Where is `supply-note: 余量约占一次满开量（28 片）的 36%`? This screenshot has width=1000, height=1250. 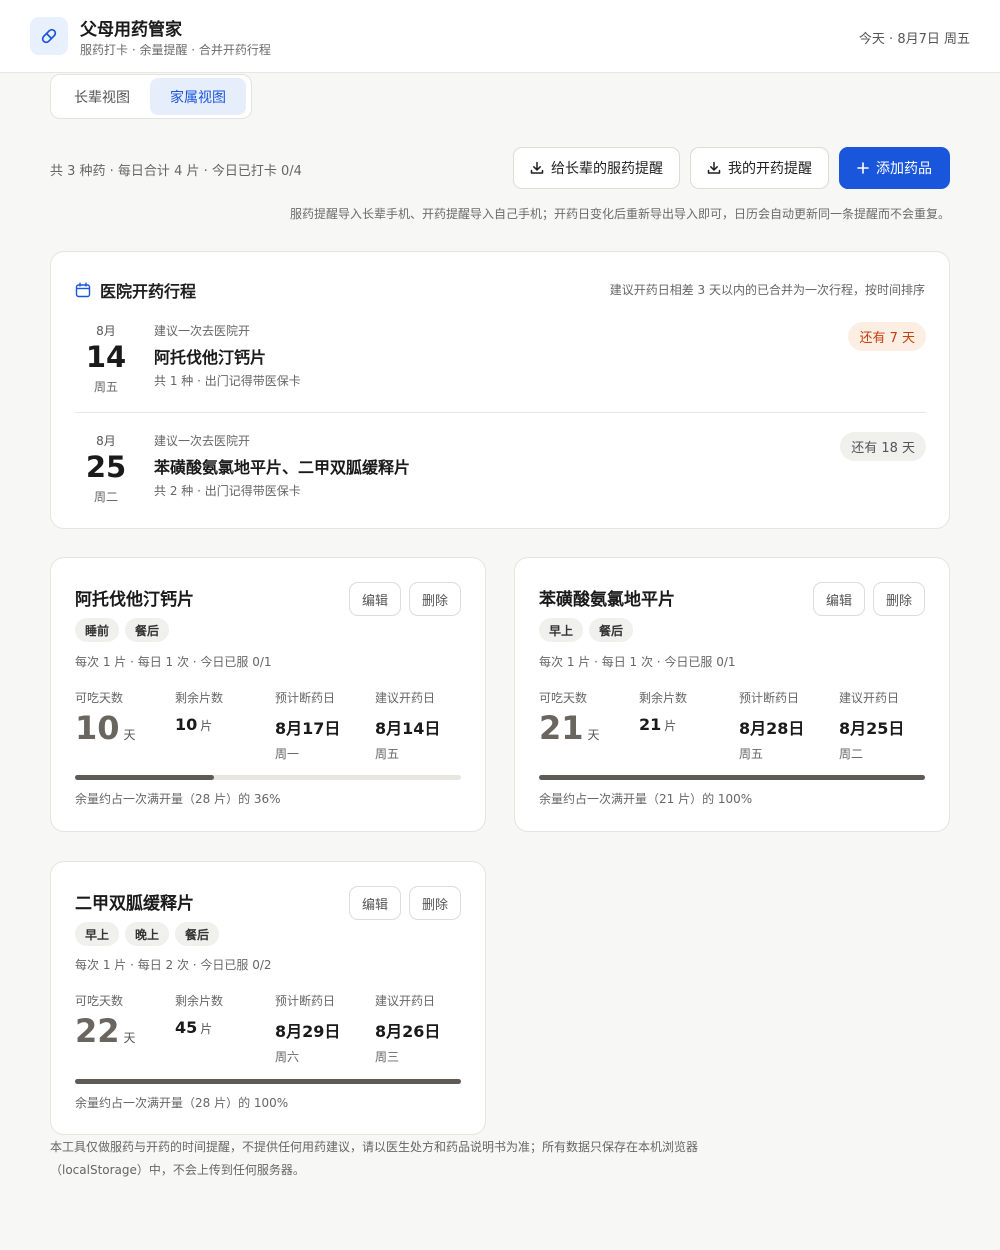 supply-note: 余量约占一次满开量（28 片）的 36% is located at coordinates (178, 799).